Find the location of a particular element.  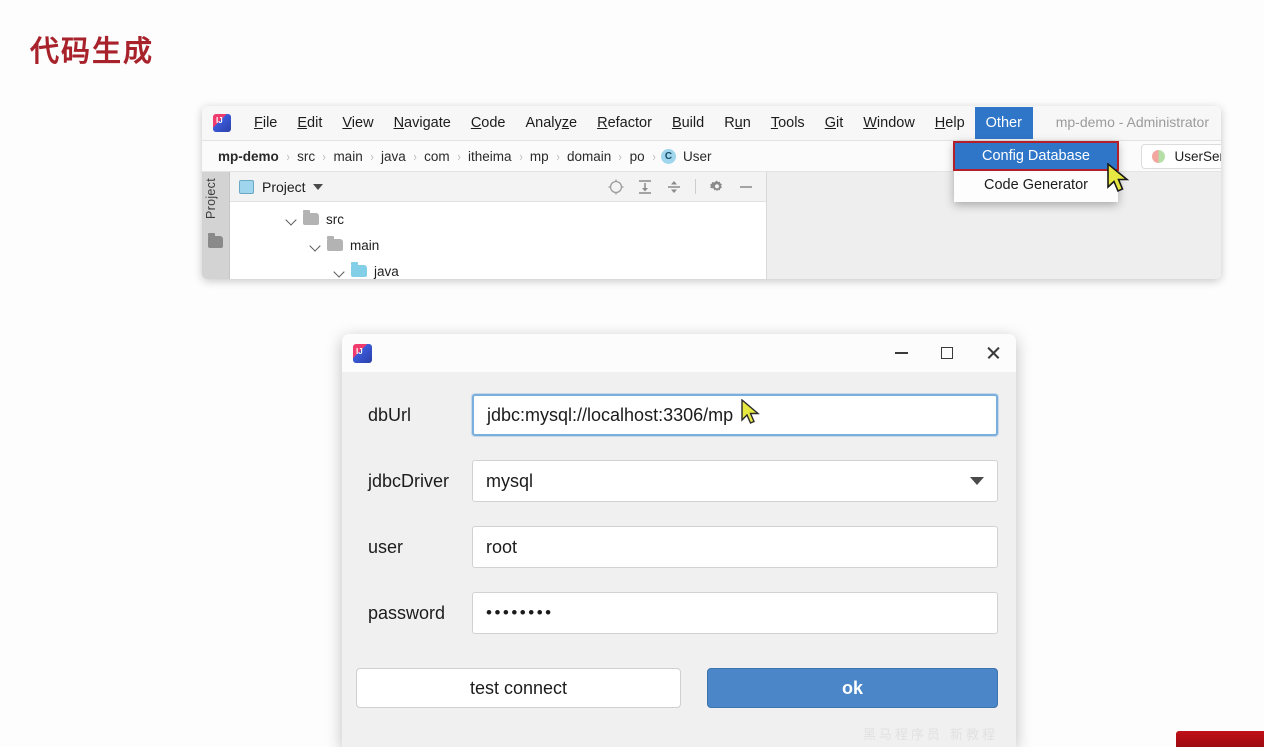

project-panel-toolbar is located at coordinates (682, 187).